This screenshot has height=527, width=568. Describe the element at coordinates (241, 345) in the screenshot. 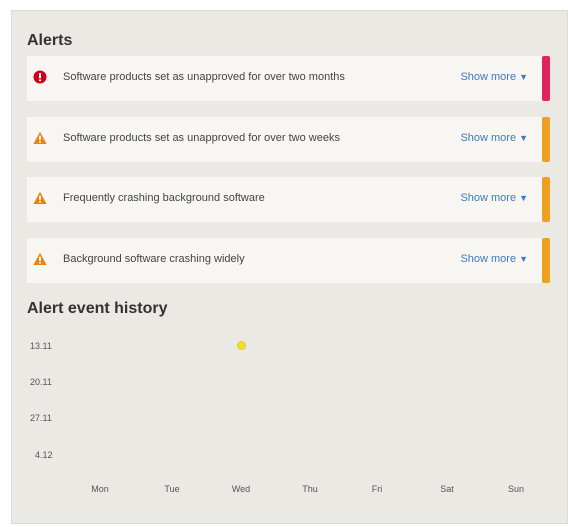

I see `event-point` at that location.